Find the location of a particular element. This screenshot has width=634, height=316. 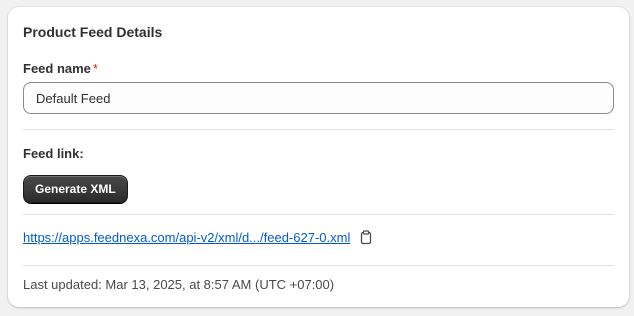

clipboard-icon is located at coordinates (366, 237).